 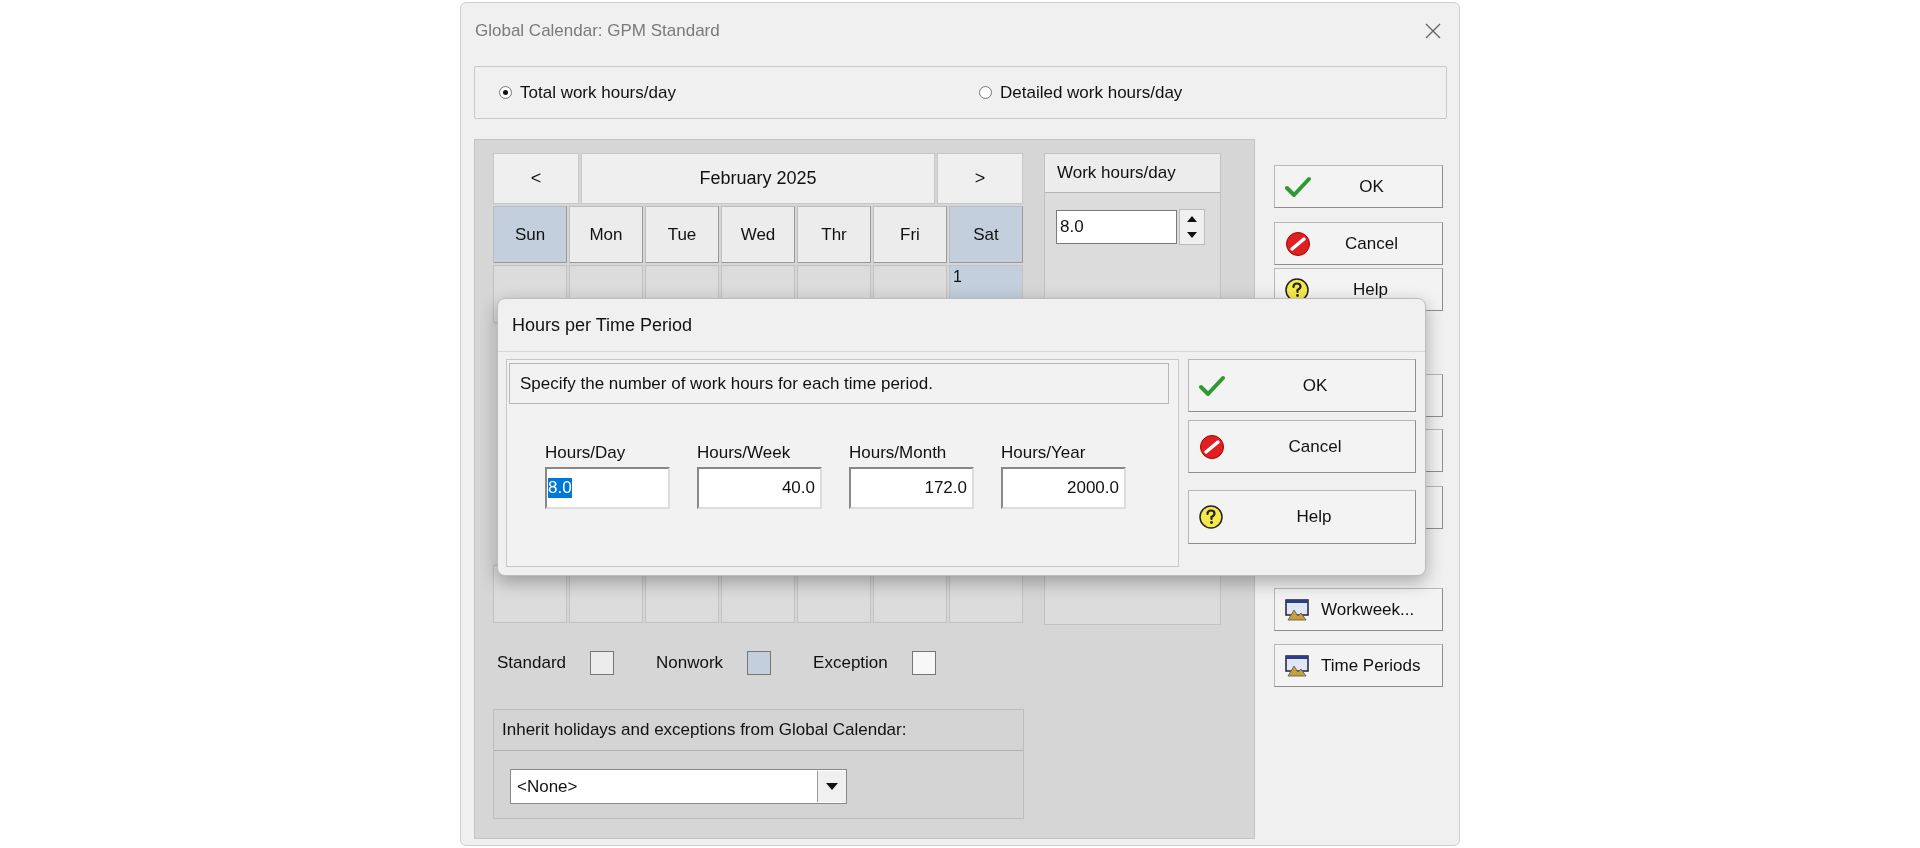 I want to click on instruction-text: Specify the number of work hours for each time period., so click(x=839, y=383).